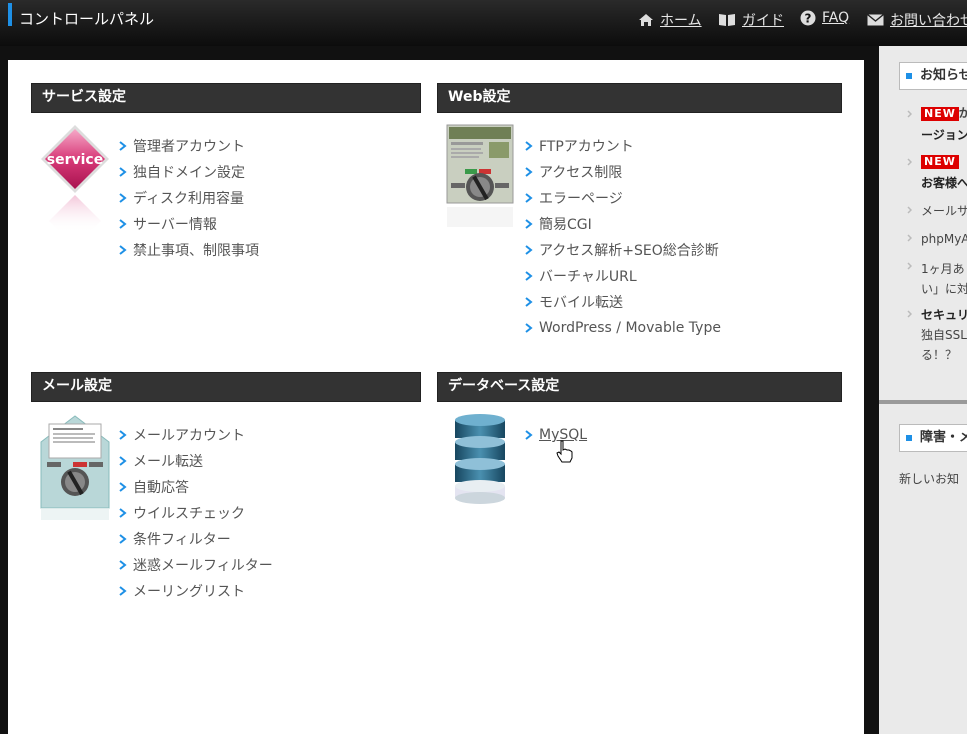 This screenshot has height=734, width=967. What do you see at coordinates (480, 175) in the screenshot?
I see `web-page-icon` at bounding box center [480, 175].